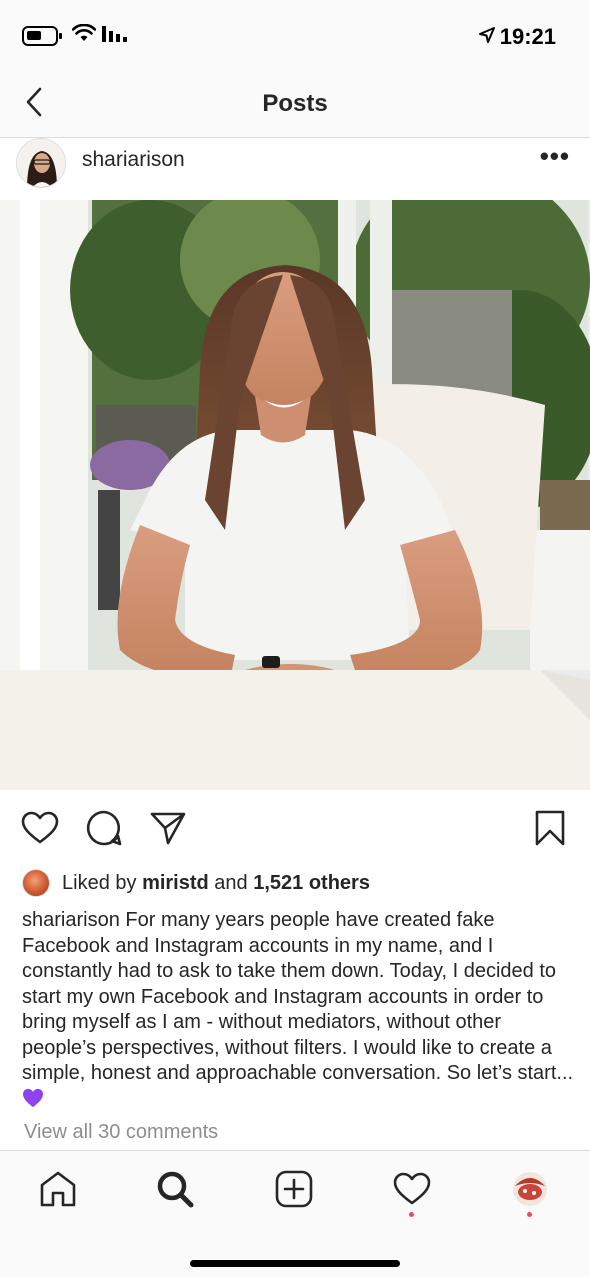 The height and width of the screenshot is (1277, 590). I want to click on liker-username: miristd, so click(175, 883).